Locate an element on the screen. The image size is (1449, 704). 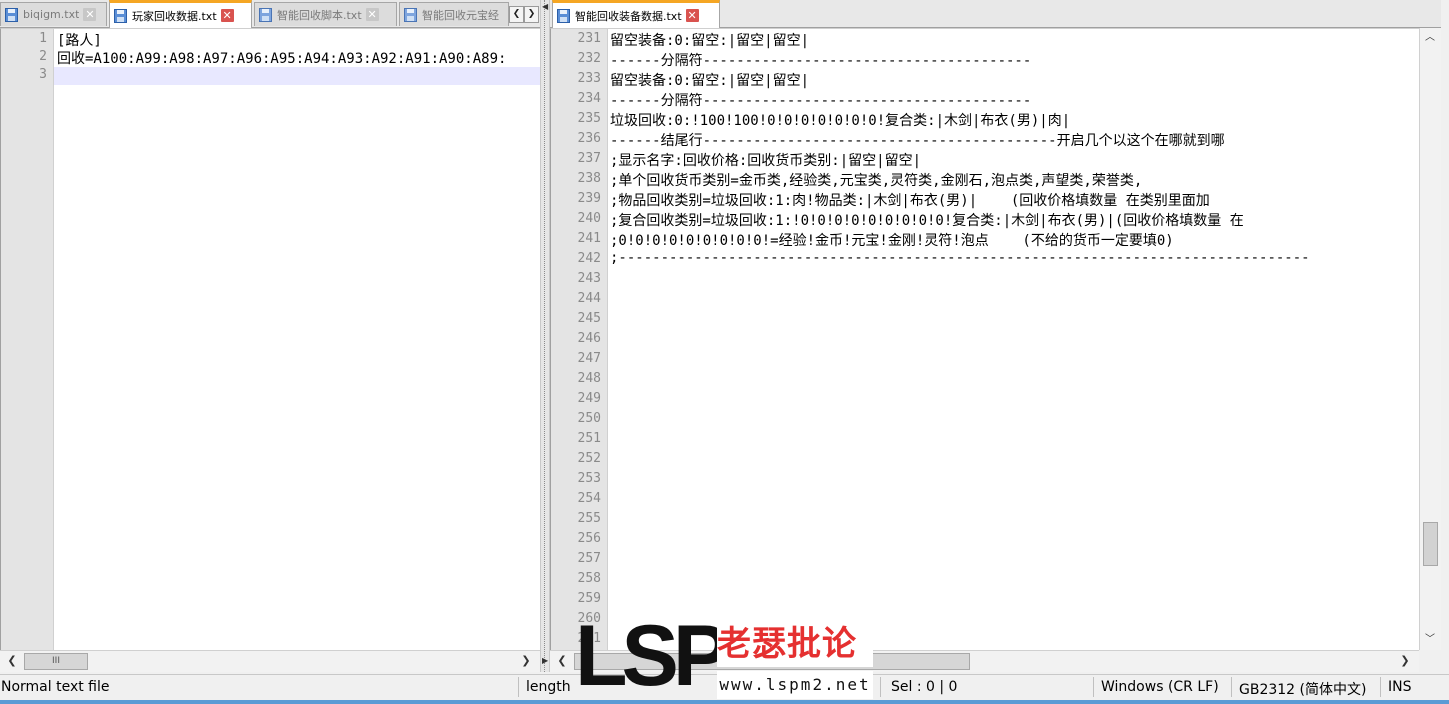
tab-player-recycle-data: 玩家回收数据.txt ✕ is located at coordinates (180, 14).